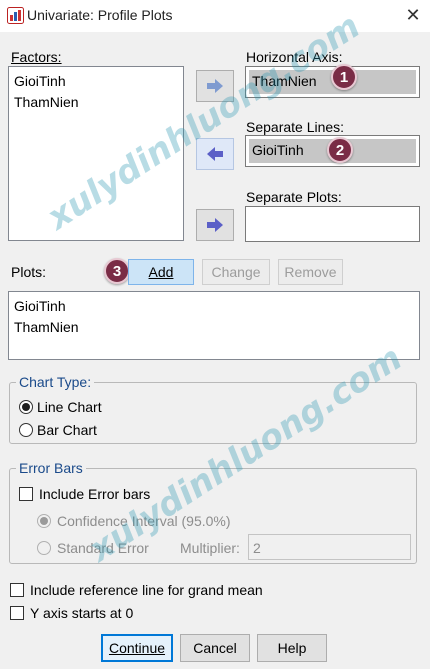 Image resolution: width=430 pixels, height=669 pixels. Describe the element at coordinates (67, 430) in the screenshot. I see `bar-chart-label: Bar Chart` at that location.